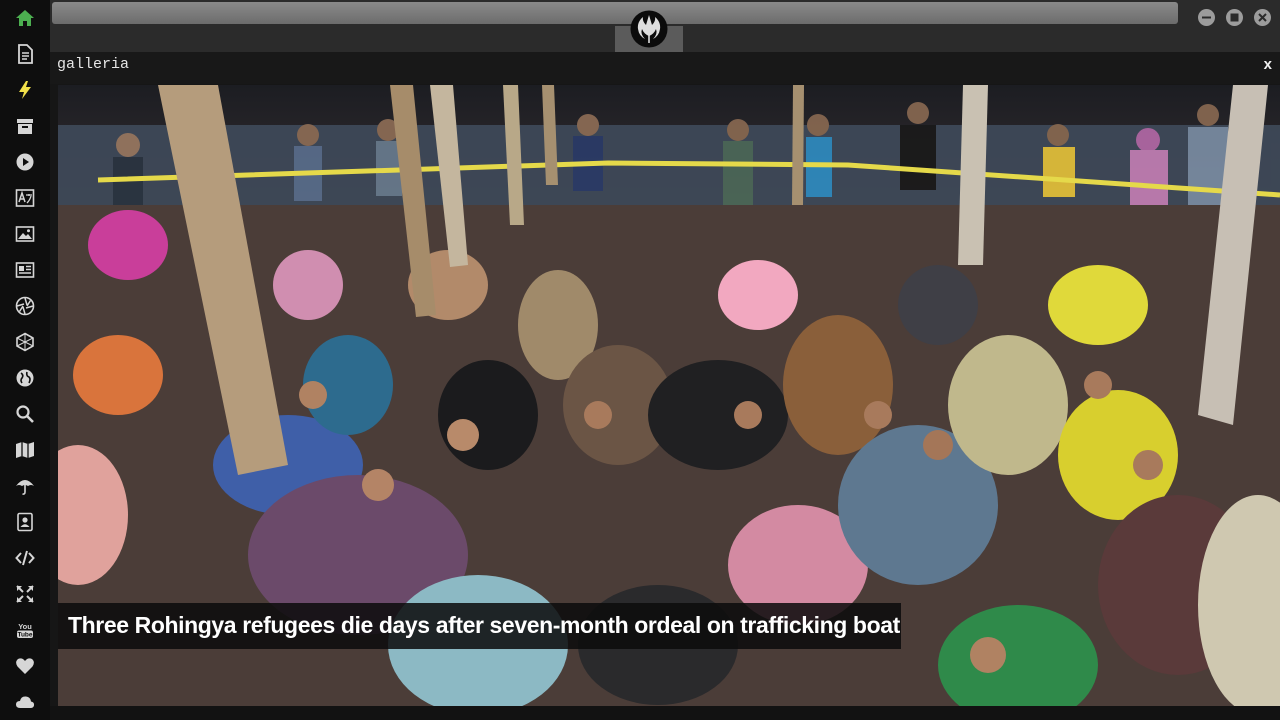 The image size is (1280, 720). What do you see at coordinates (25, 414) in the screenshot?
I see `search-icon` at bounding box center [25, 414].